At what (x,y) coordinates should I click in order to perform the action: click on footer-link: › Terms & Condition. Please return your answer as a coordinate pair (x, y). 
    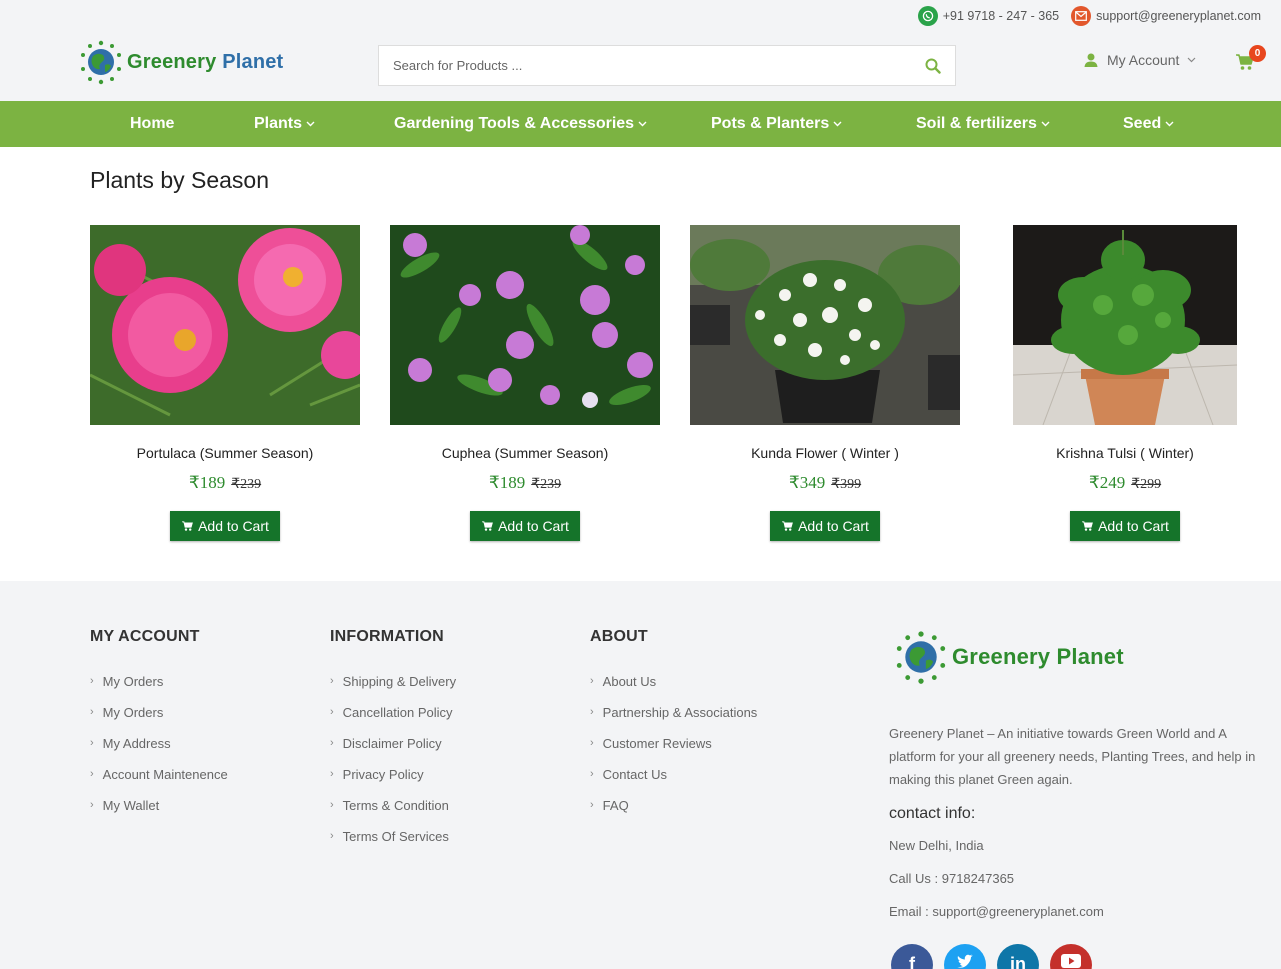
    Looking at the image, I should click on (393, 813).